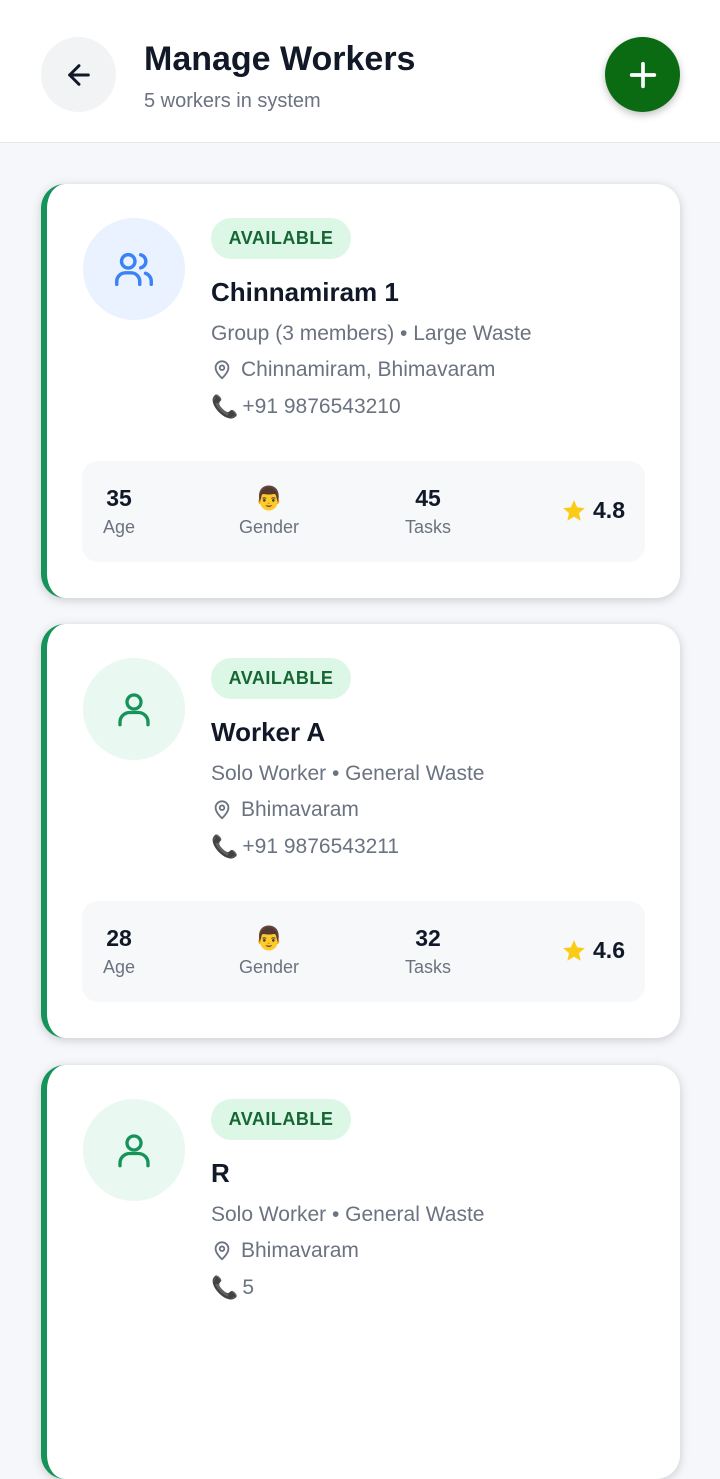  I want to click on worker-phone: 📞 +91 9876543210, so click(306, 407).